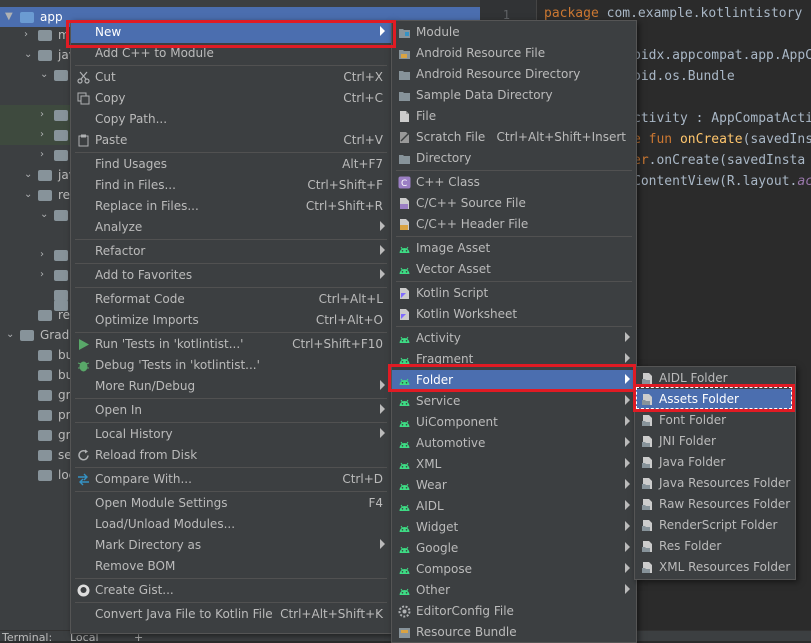 The width and height of the screenshot is (811, 643). Describe the element at coordinates (514, 506) in the screenshot. I see `menu-item-aidl: AIDL` at that location.